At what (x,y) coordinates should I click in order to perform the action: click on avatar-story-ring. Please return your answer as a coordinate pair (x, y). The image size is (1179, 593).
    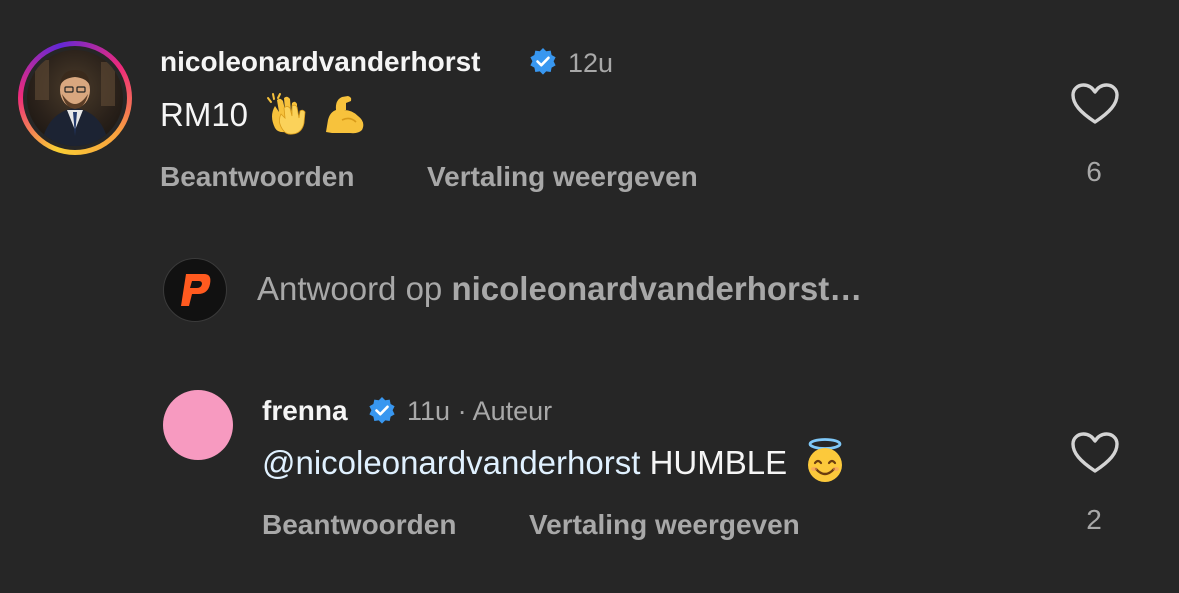
    Looking at the image, I should click on (75, 98).